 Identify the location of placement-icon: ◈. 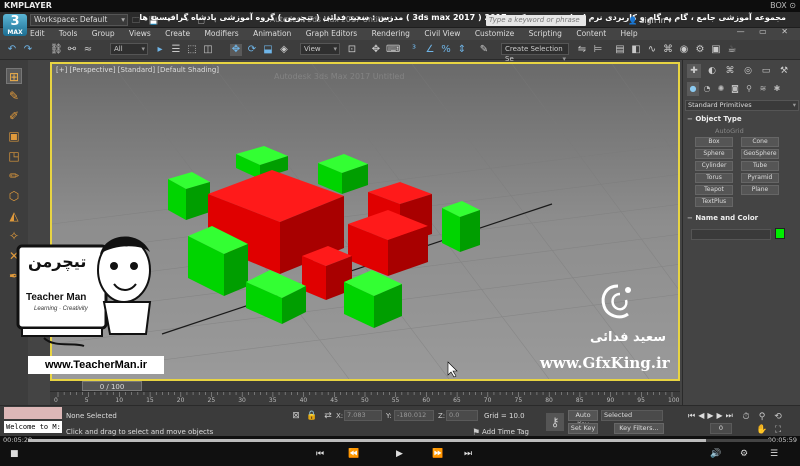
(284, 50).